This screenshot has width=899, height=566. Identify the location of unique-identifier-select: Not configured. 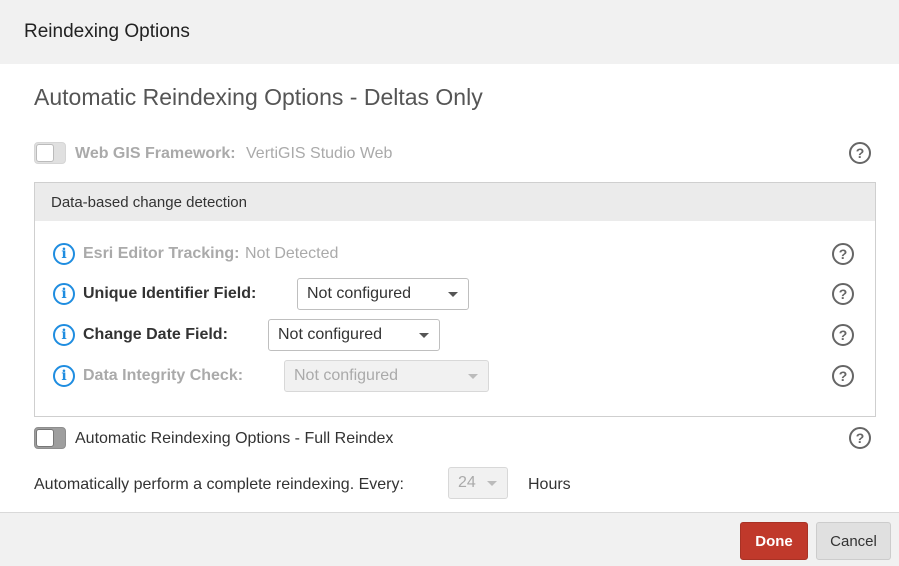
(383, 294).